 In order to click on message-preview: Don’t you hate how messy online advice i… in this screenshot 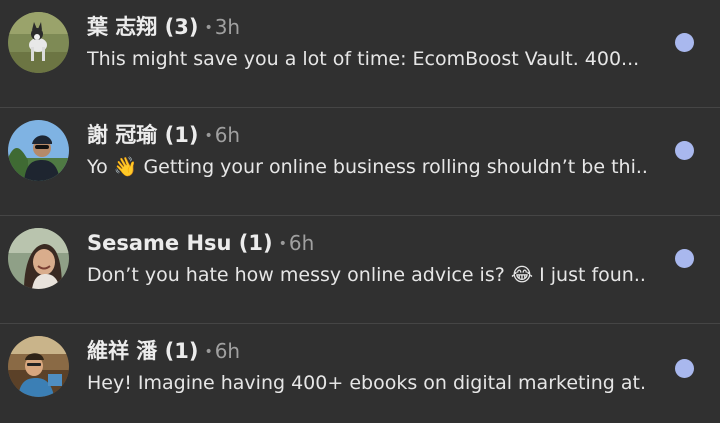, I will do `click(367, 275)`.